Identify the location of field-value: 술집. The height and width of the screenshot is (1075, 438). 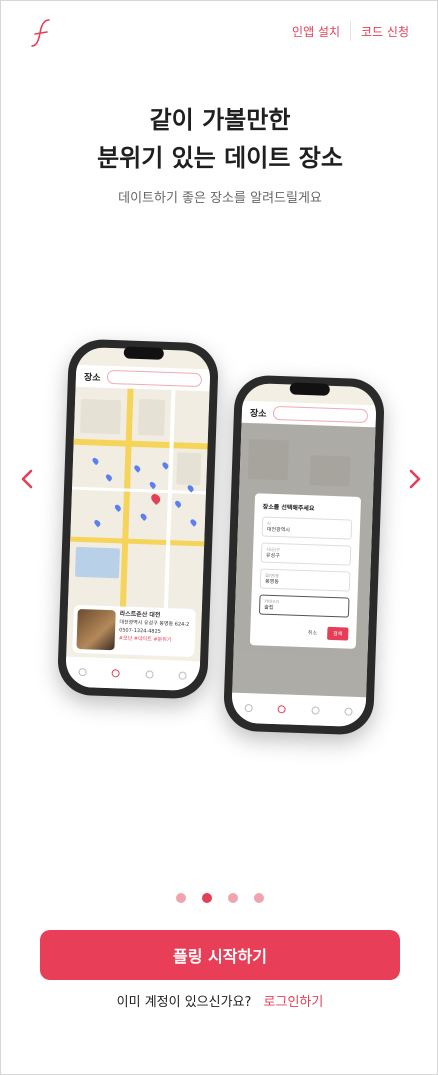
(269, 607).